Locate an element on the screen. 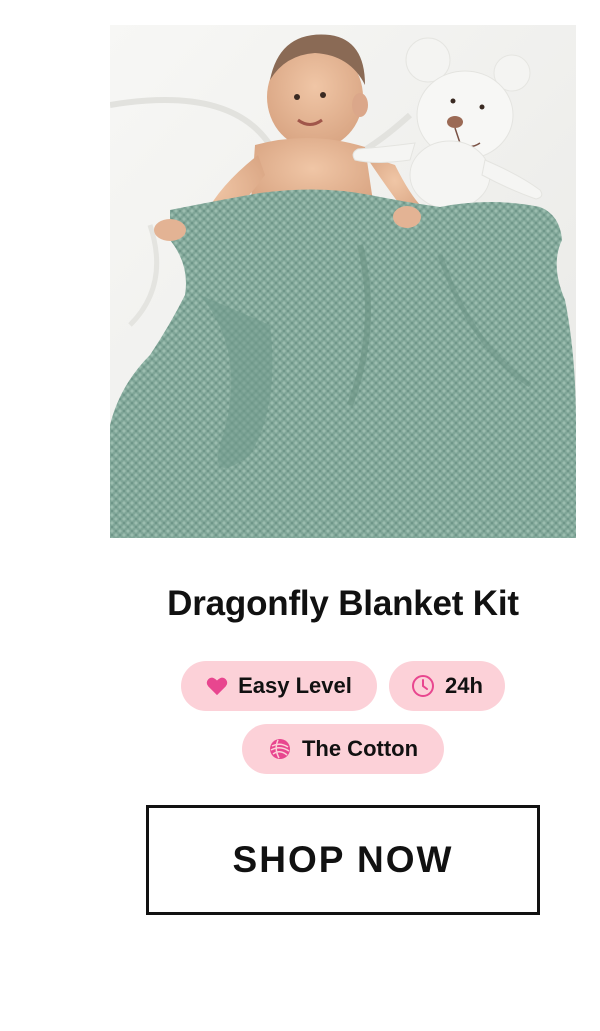 This screenshot has height=1031, width=600. difficulty-label: Easy Level is located at coordinates (295, 685).